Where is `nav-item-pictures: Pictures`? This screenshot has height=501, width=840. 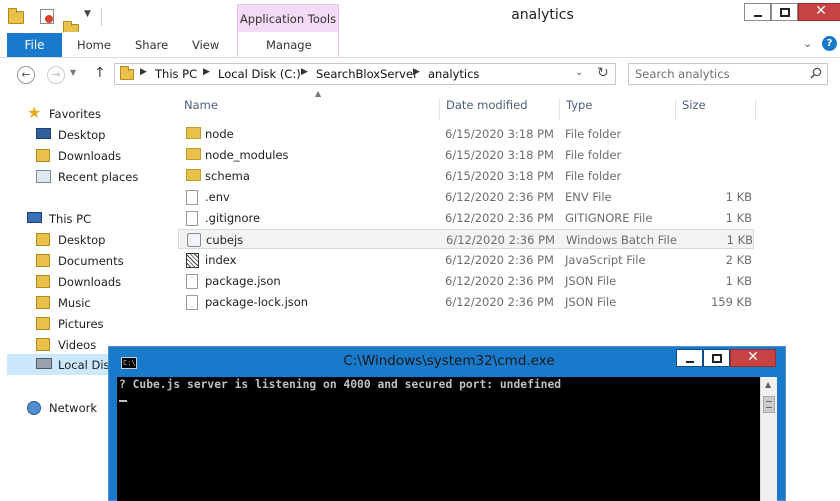 nav-item-pictures: Pictures is located at coordinates (96, 324).